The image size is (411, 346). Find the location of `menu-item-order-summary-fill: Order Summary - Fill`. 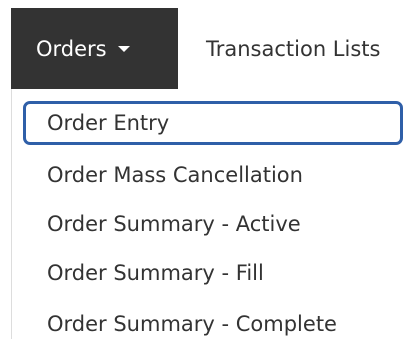

menu-item-order-summary-fill: Order Summary - Fill is located at coordinates (213, 273).